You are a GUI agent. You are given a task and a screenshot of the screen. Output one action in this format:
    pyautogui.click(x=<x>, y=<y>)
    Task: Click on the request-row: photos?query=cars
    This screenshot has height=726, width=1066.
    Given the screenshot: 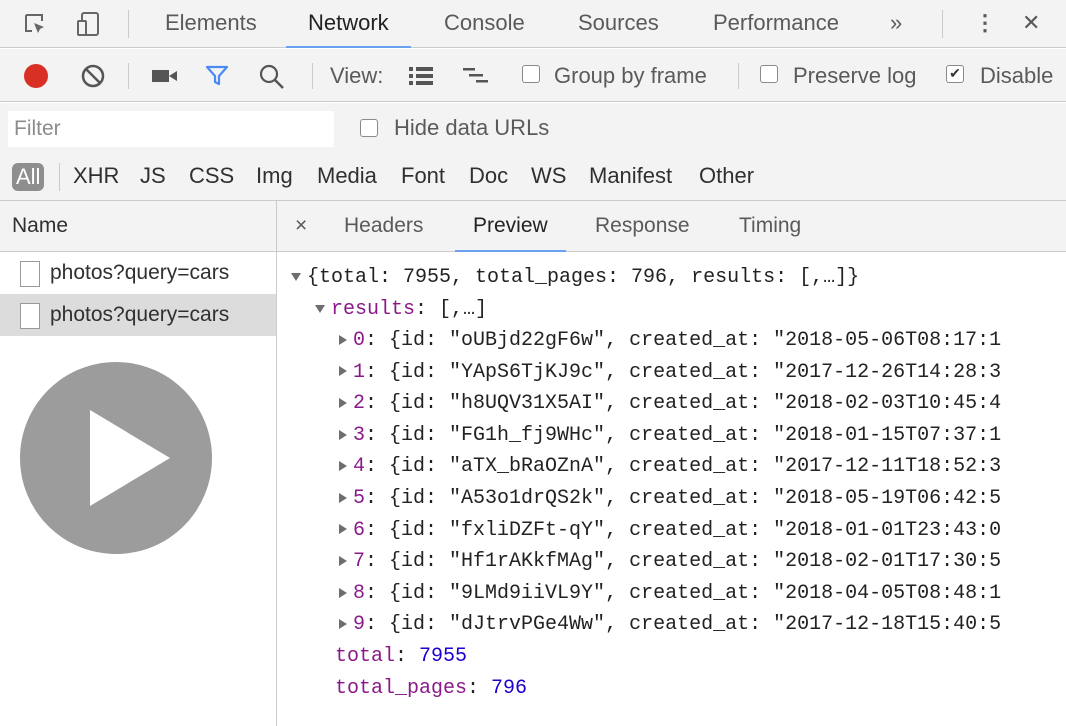 What is the action you would take?
    pyautogui.click(x=138, y=273)
    